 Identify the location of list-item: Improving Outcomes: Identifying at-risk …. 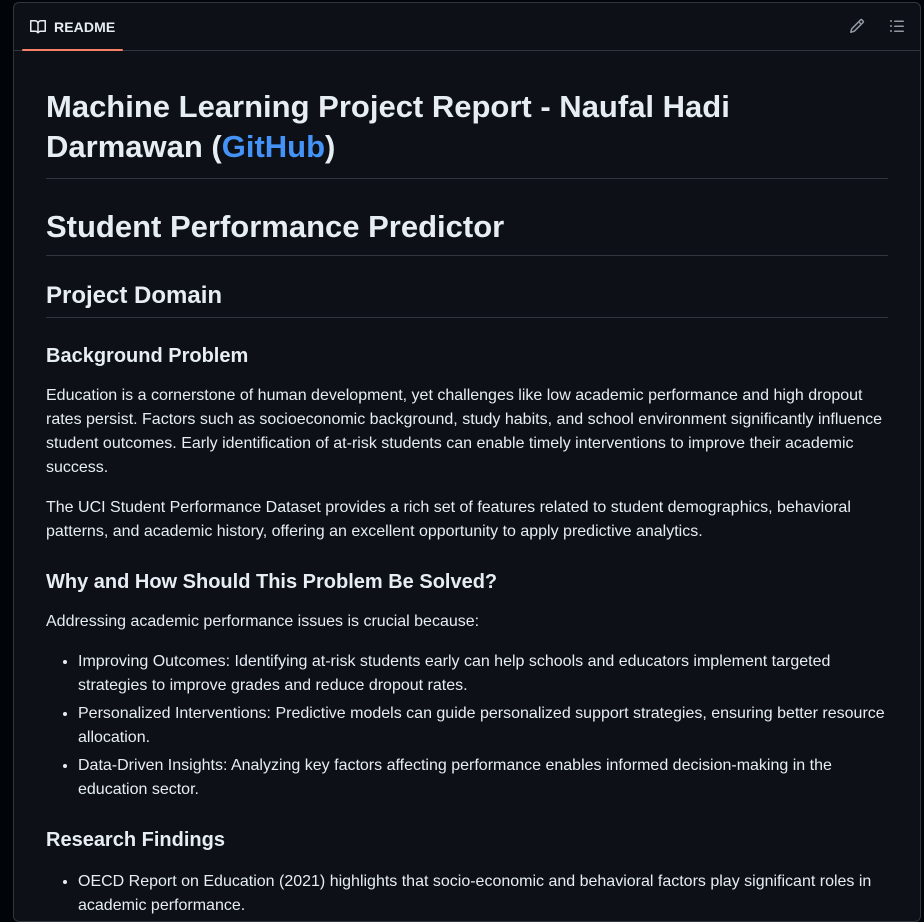
(483, 674).